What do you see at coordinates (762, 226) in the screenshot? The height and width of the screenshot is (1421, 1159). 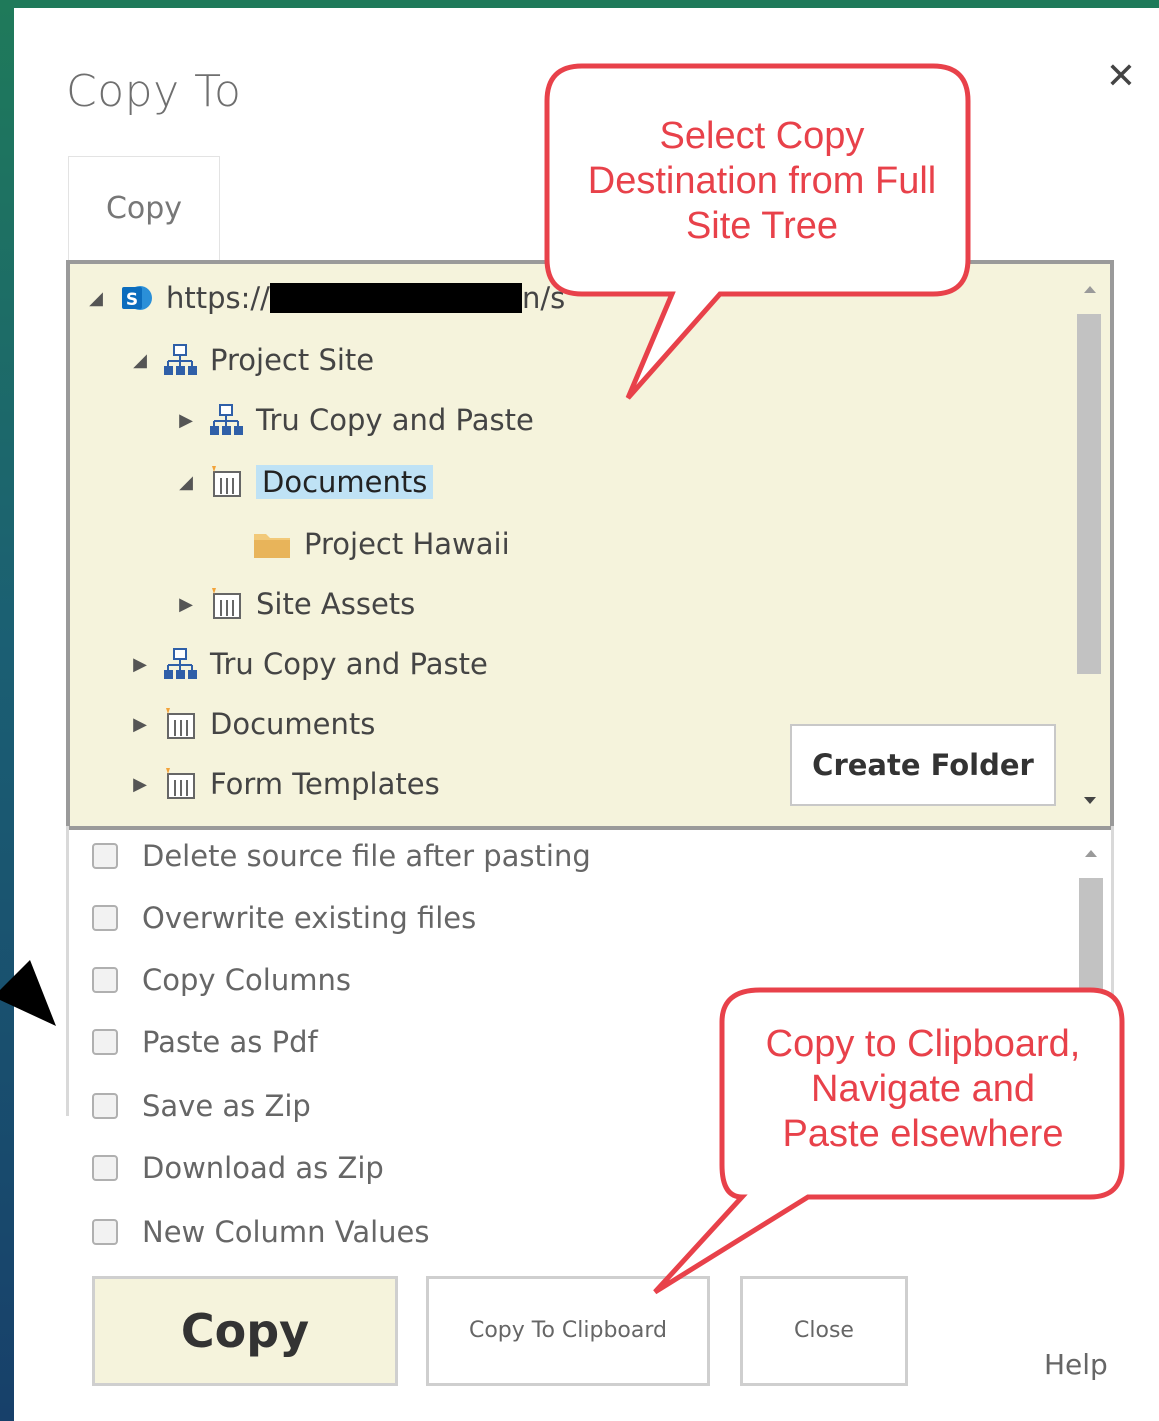 I see `callout-line: Site Tree` at bounding box center [762, 226].